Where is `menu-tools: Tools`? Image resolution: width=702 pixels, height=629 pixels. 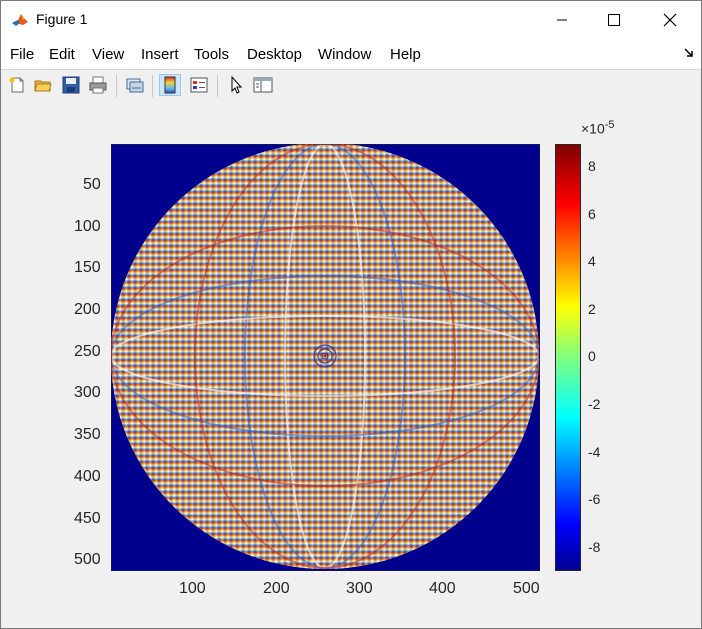
menu-tools: Tools is located at coordinates (211, 54).